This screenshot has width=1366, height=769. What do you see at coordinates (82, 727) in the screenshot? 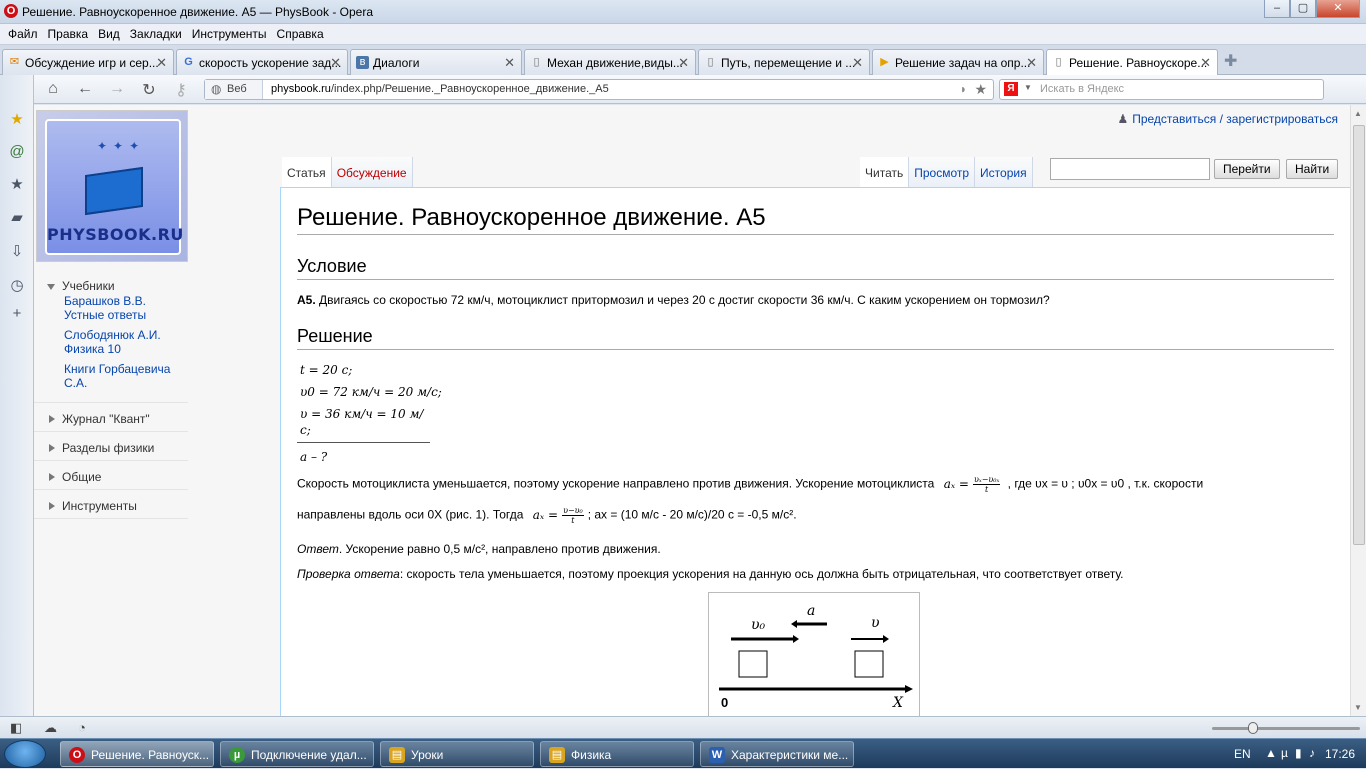
I see `speed-dial-icon: ◔` at bounding box center [82, 727].